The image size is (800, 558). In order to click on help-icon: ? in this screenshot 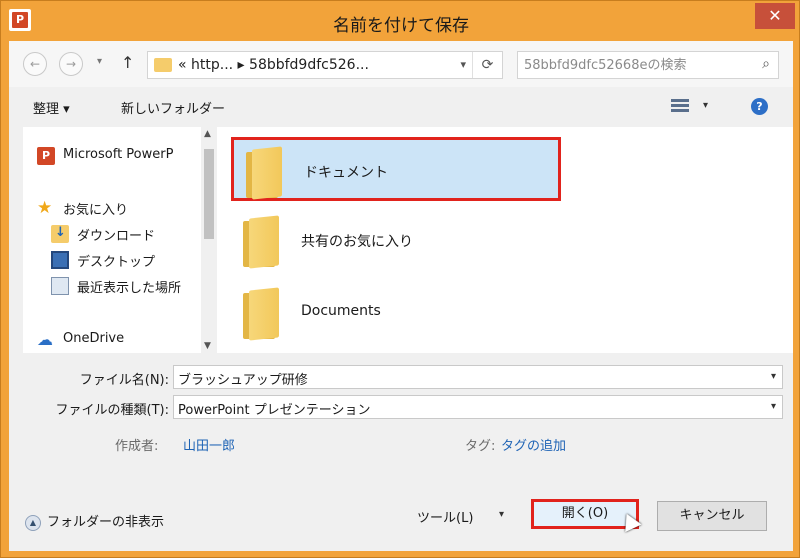, I will do `click(759, 106)`.